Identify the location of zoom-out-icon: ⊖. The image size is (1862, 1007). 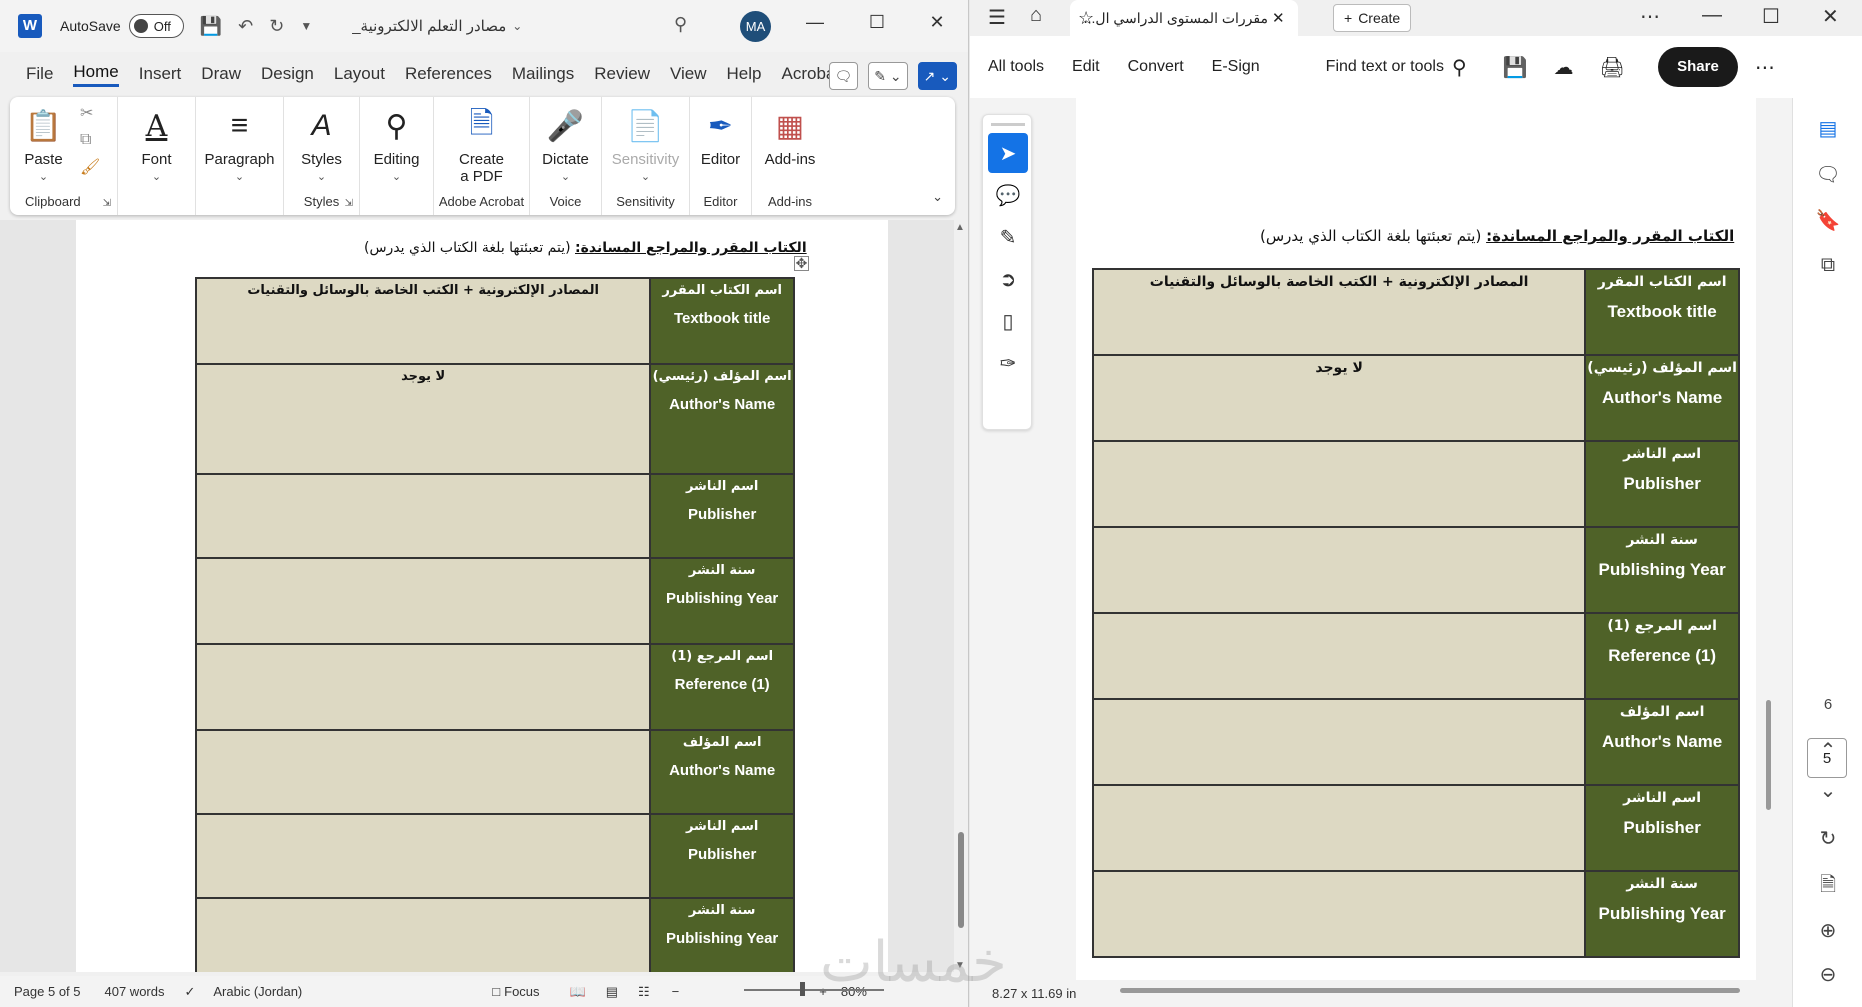
(1828, 977).